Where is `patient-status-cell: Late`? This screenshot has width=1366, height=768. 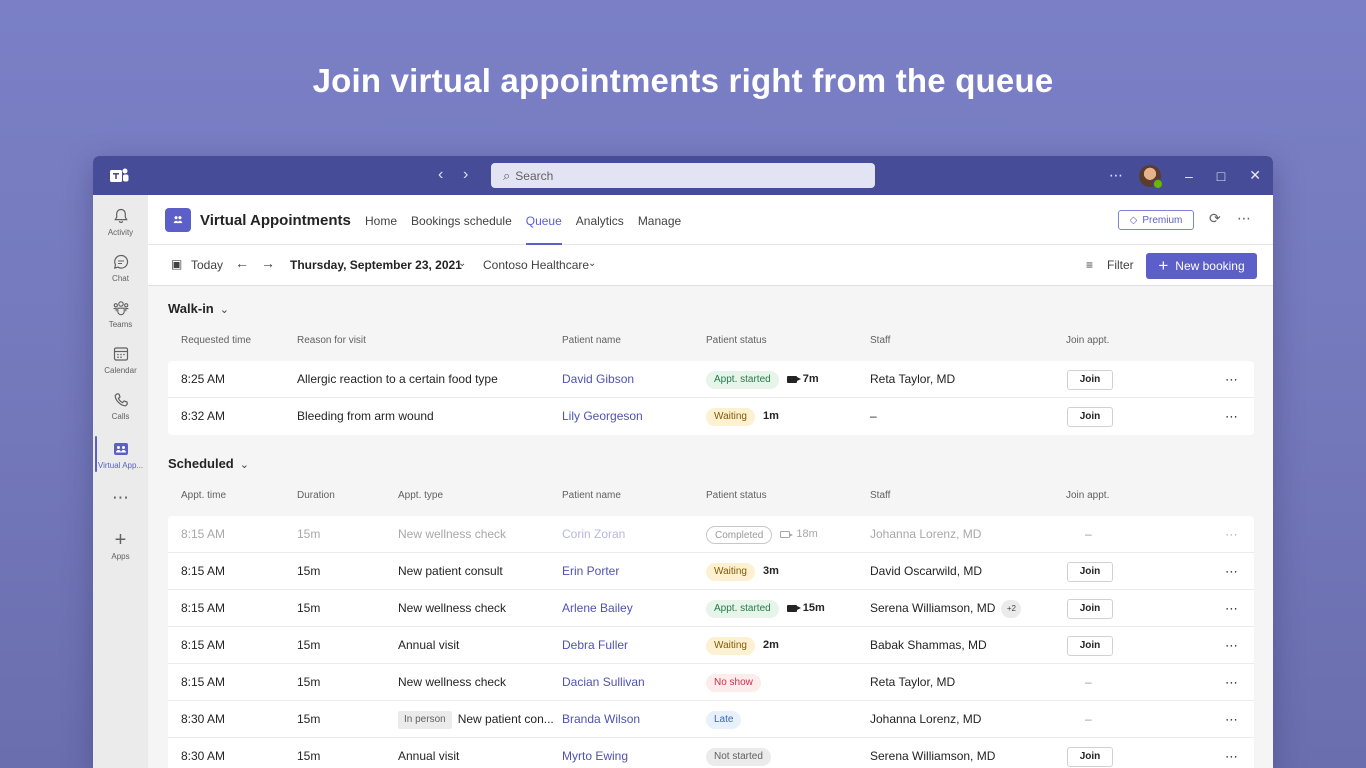
patient-status-cell: Late is located at coordinates (724, 719).